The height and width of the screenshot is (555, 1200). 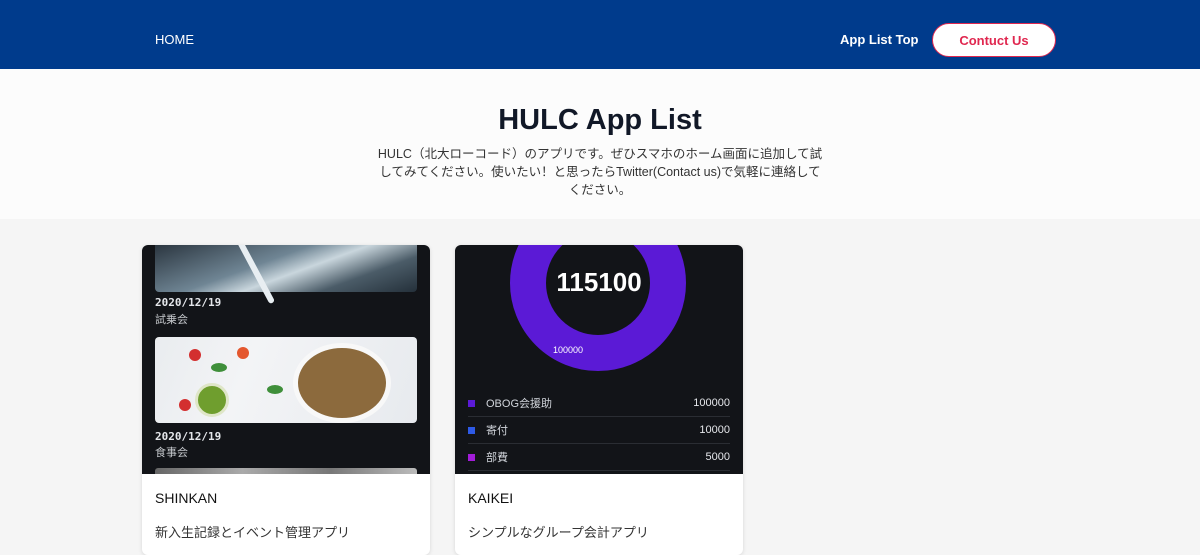 I want to click on salad-plate, so click(x=342, y=383).